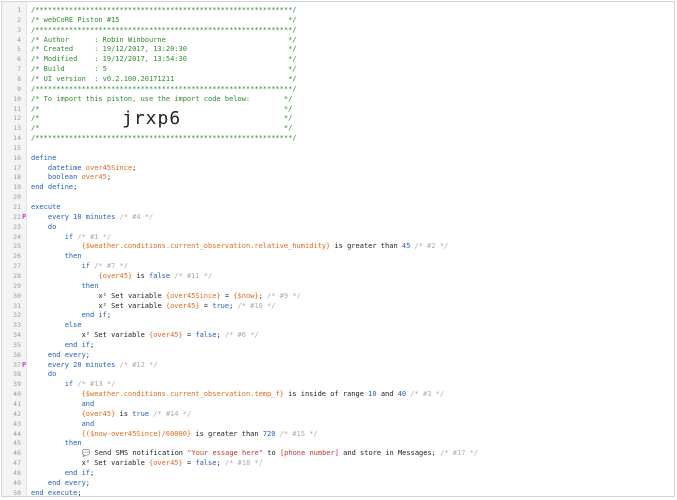 The width and height of the screenshot is (677, 500). Describe the element at coordinates (17, 118) in the screenshot. I see `line-number: 12` at that location.